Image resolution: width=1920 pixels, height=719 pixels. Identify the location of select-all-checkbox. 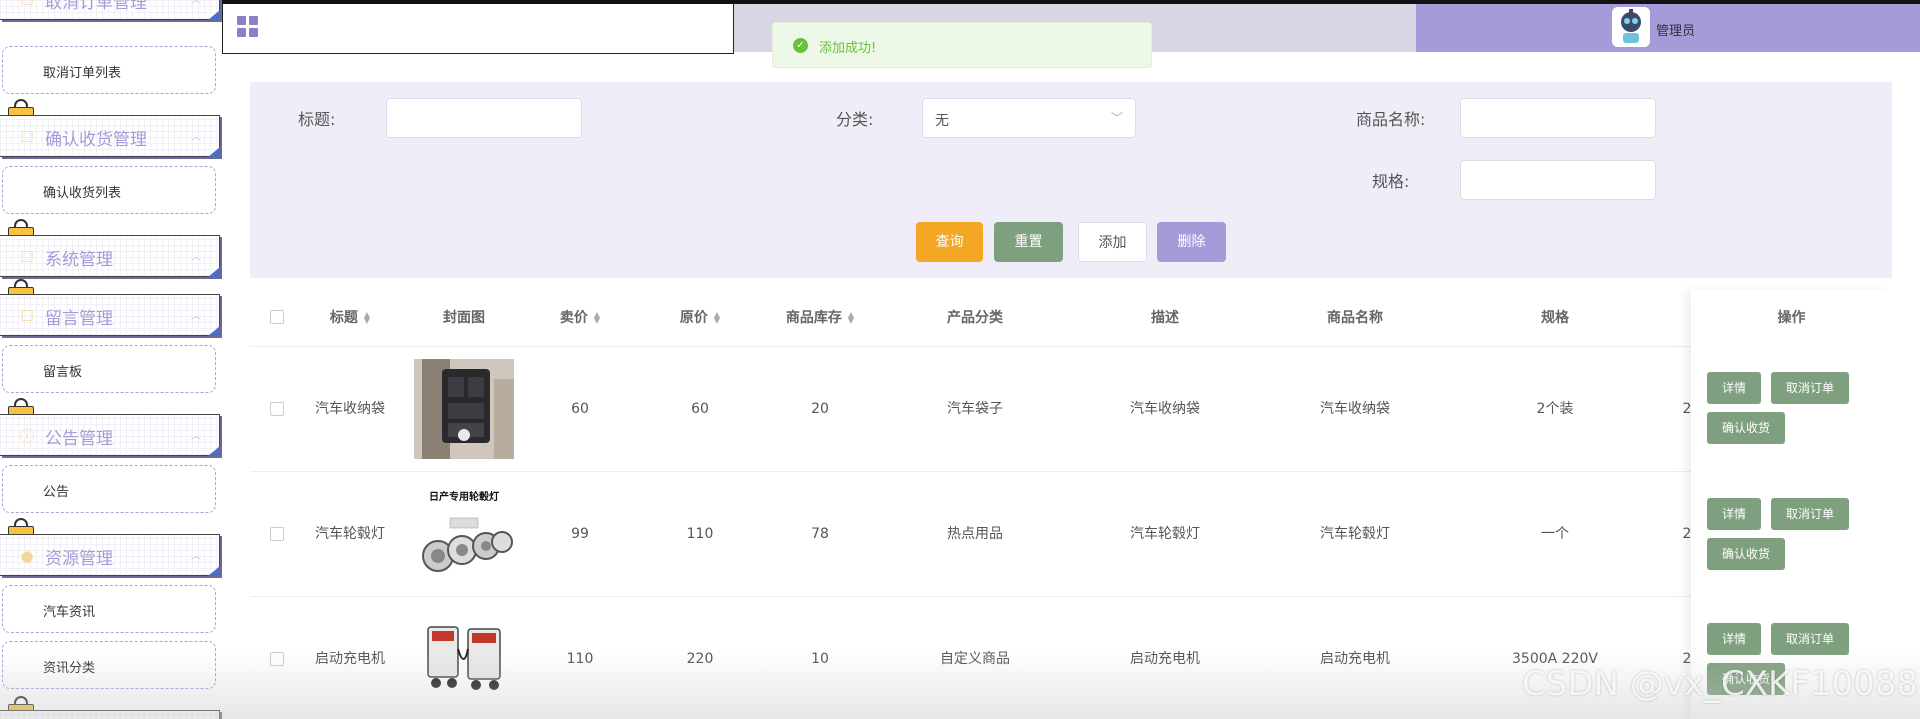
(277, 317).